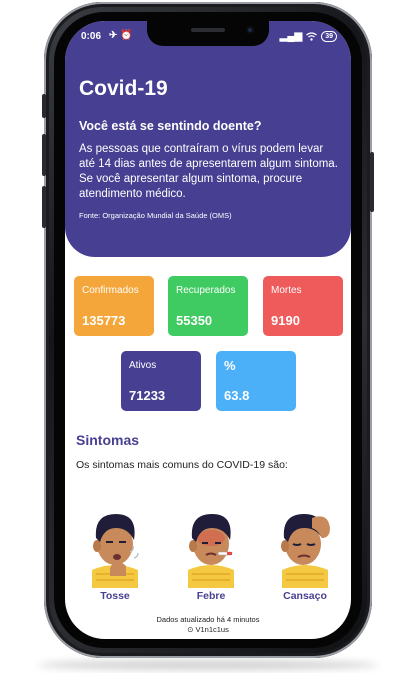 Image resolution: width=415 pixels, height=673 pixels. Describe the element at coordinates (212, 629) in the screenshot. I see `author-name: V1n1c1us` at that location.